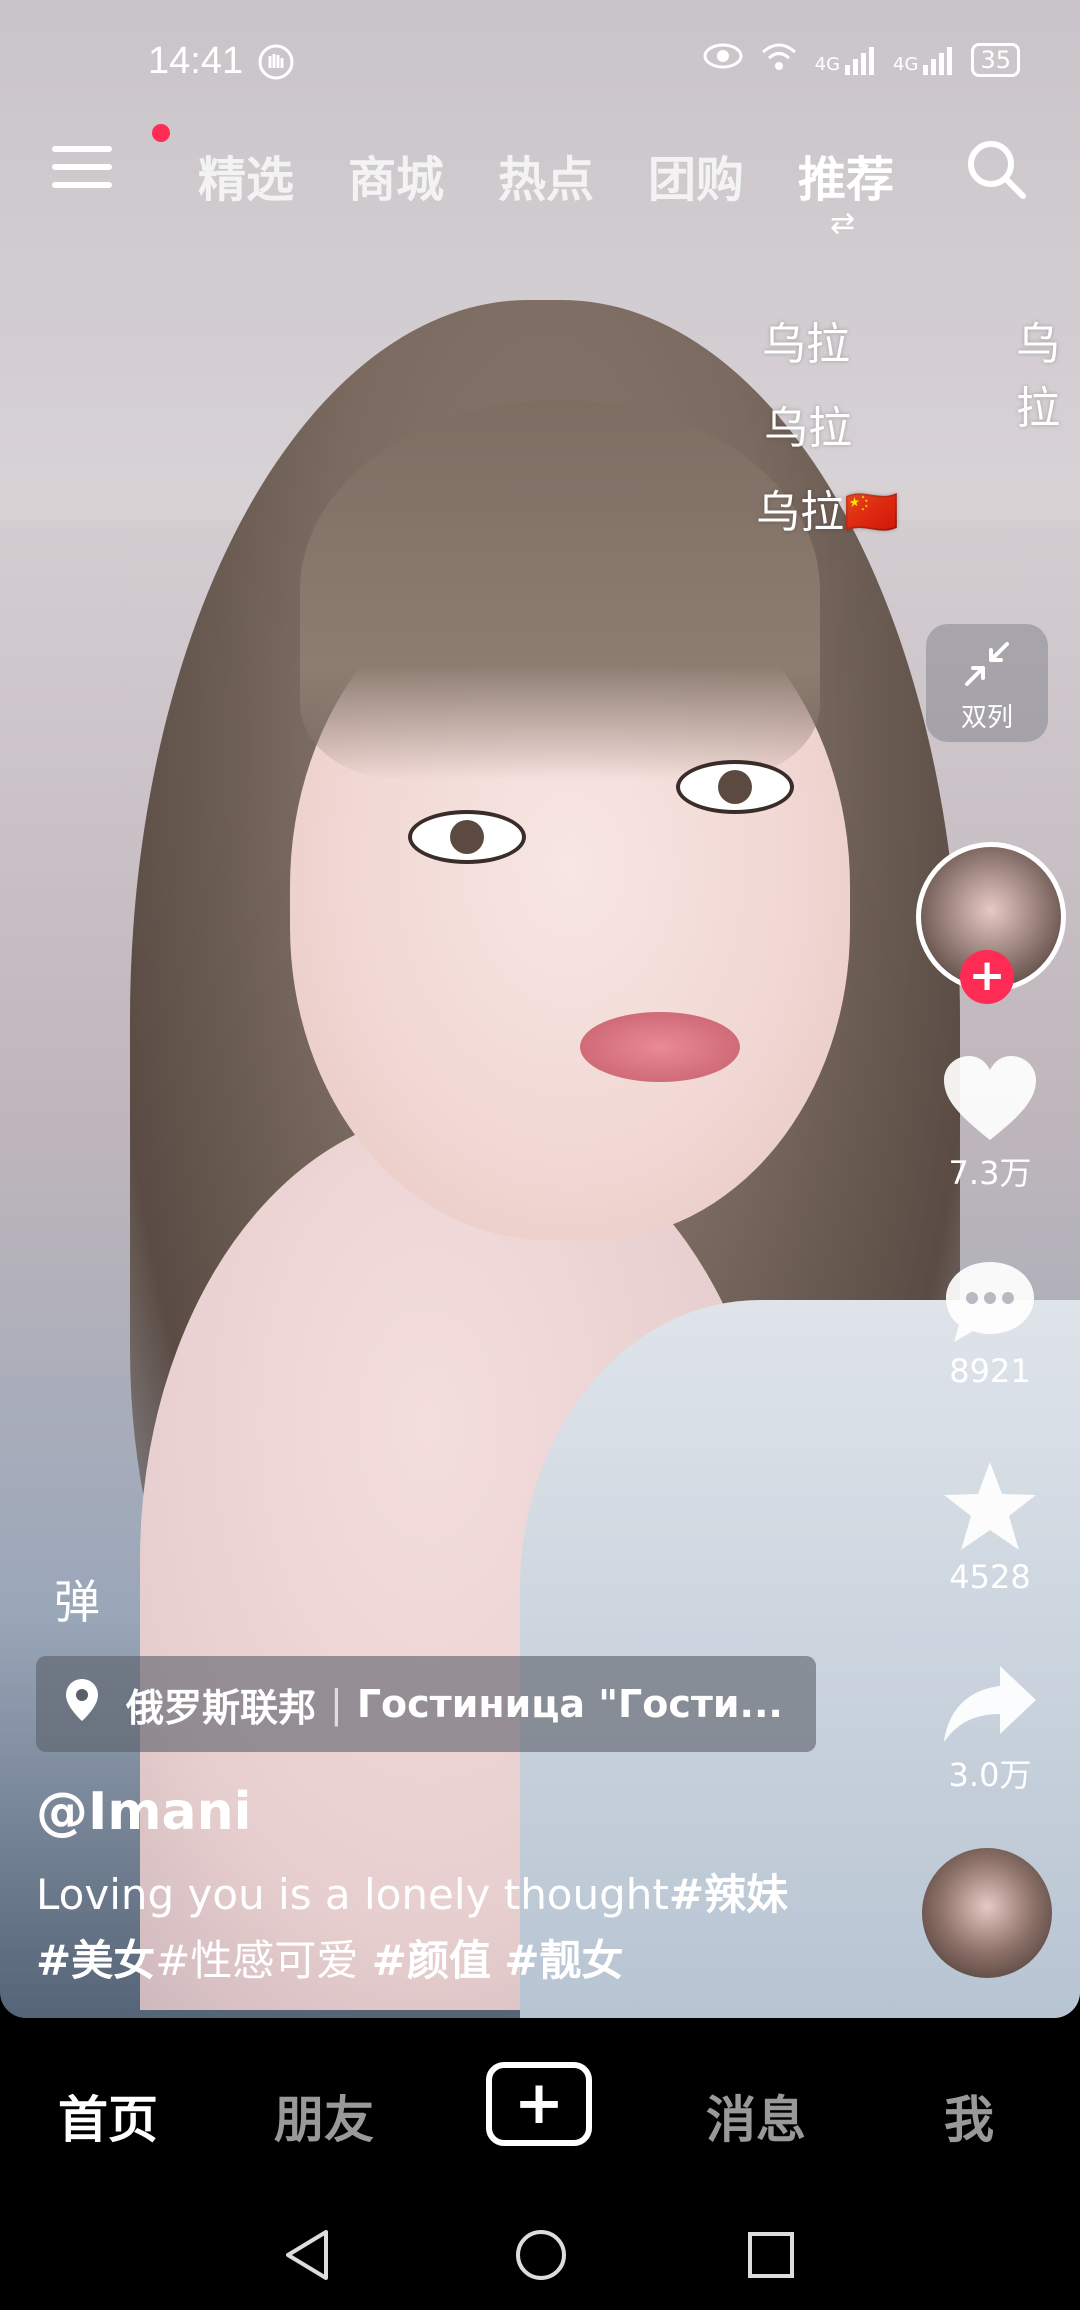 The image size is (1080, 2310). I want to click on tab-group-buy: 团购, so click(696, 175).